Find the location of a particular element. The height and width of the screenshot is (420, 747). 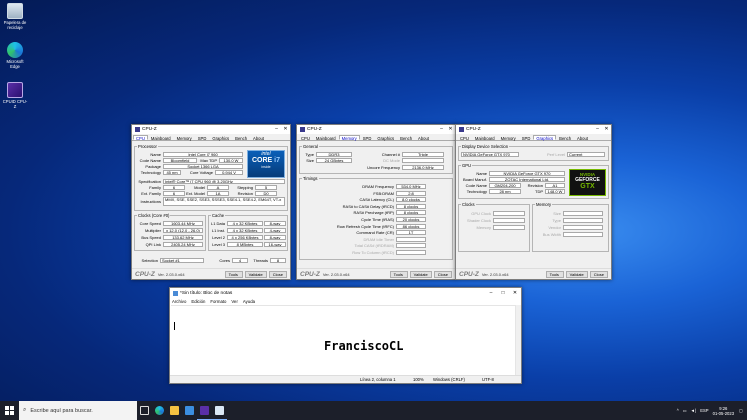

label: Level 3 is located at coordinates (218, 244).